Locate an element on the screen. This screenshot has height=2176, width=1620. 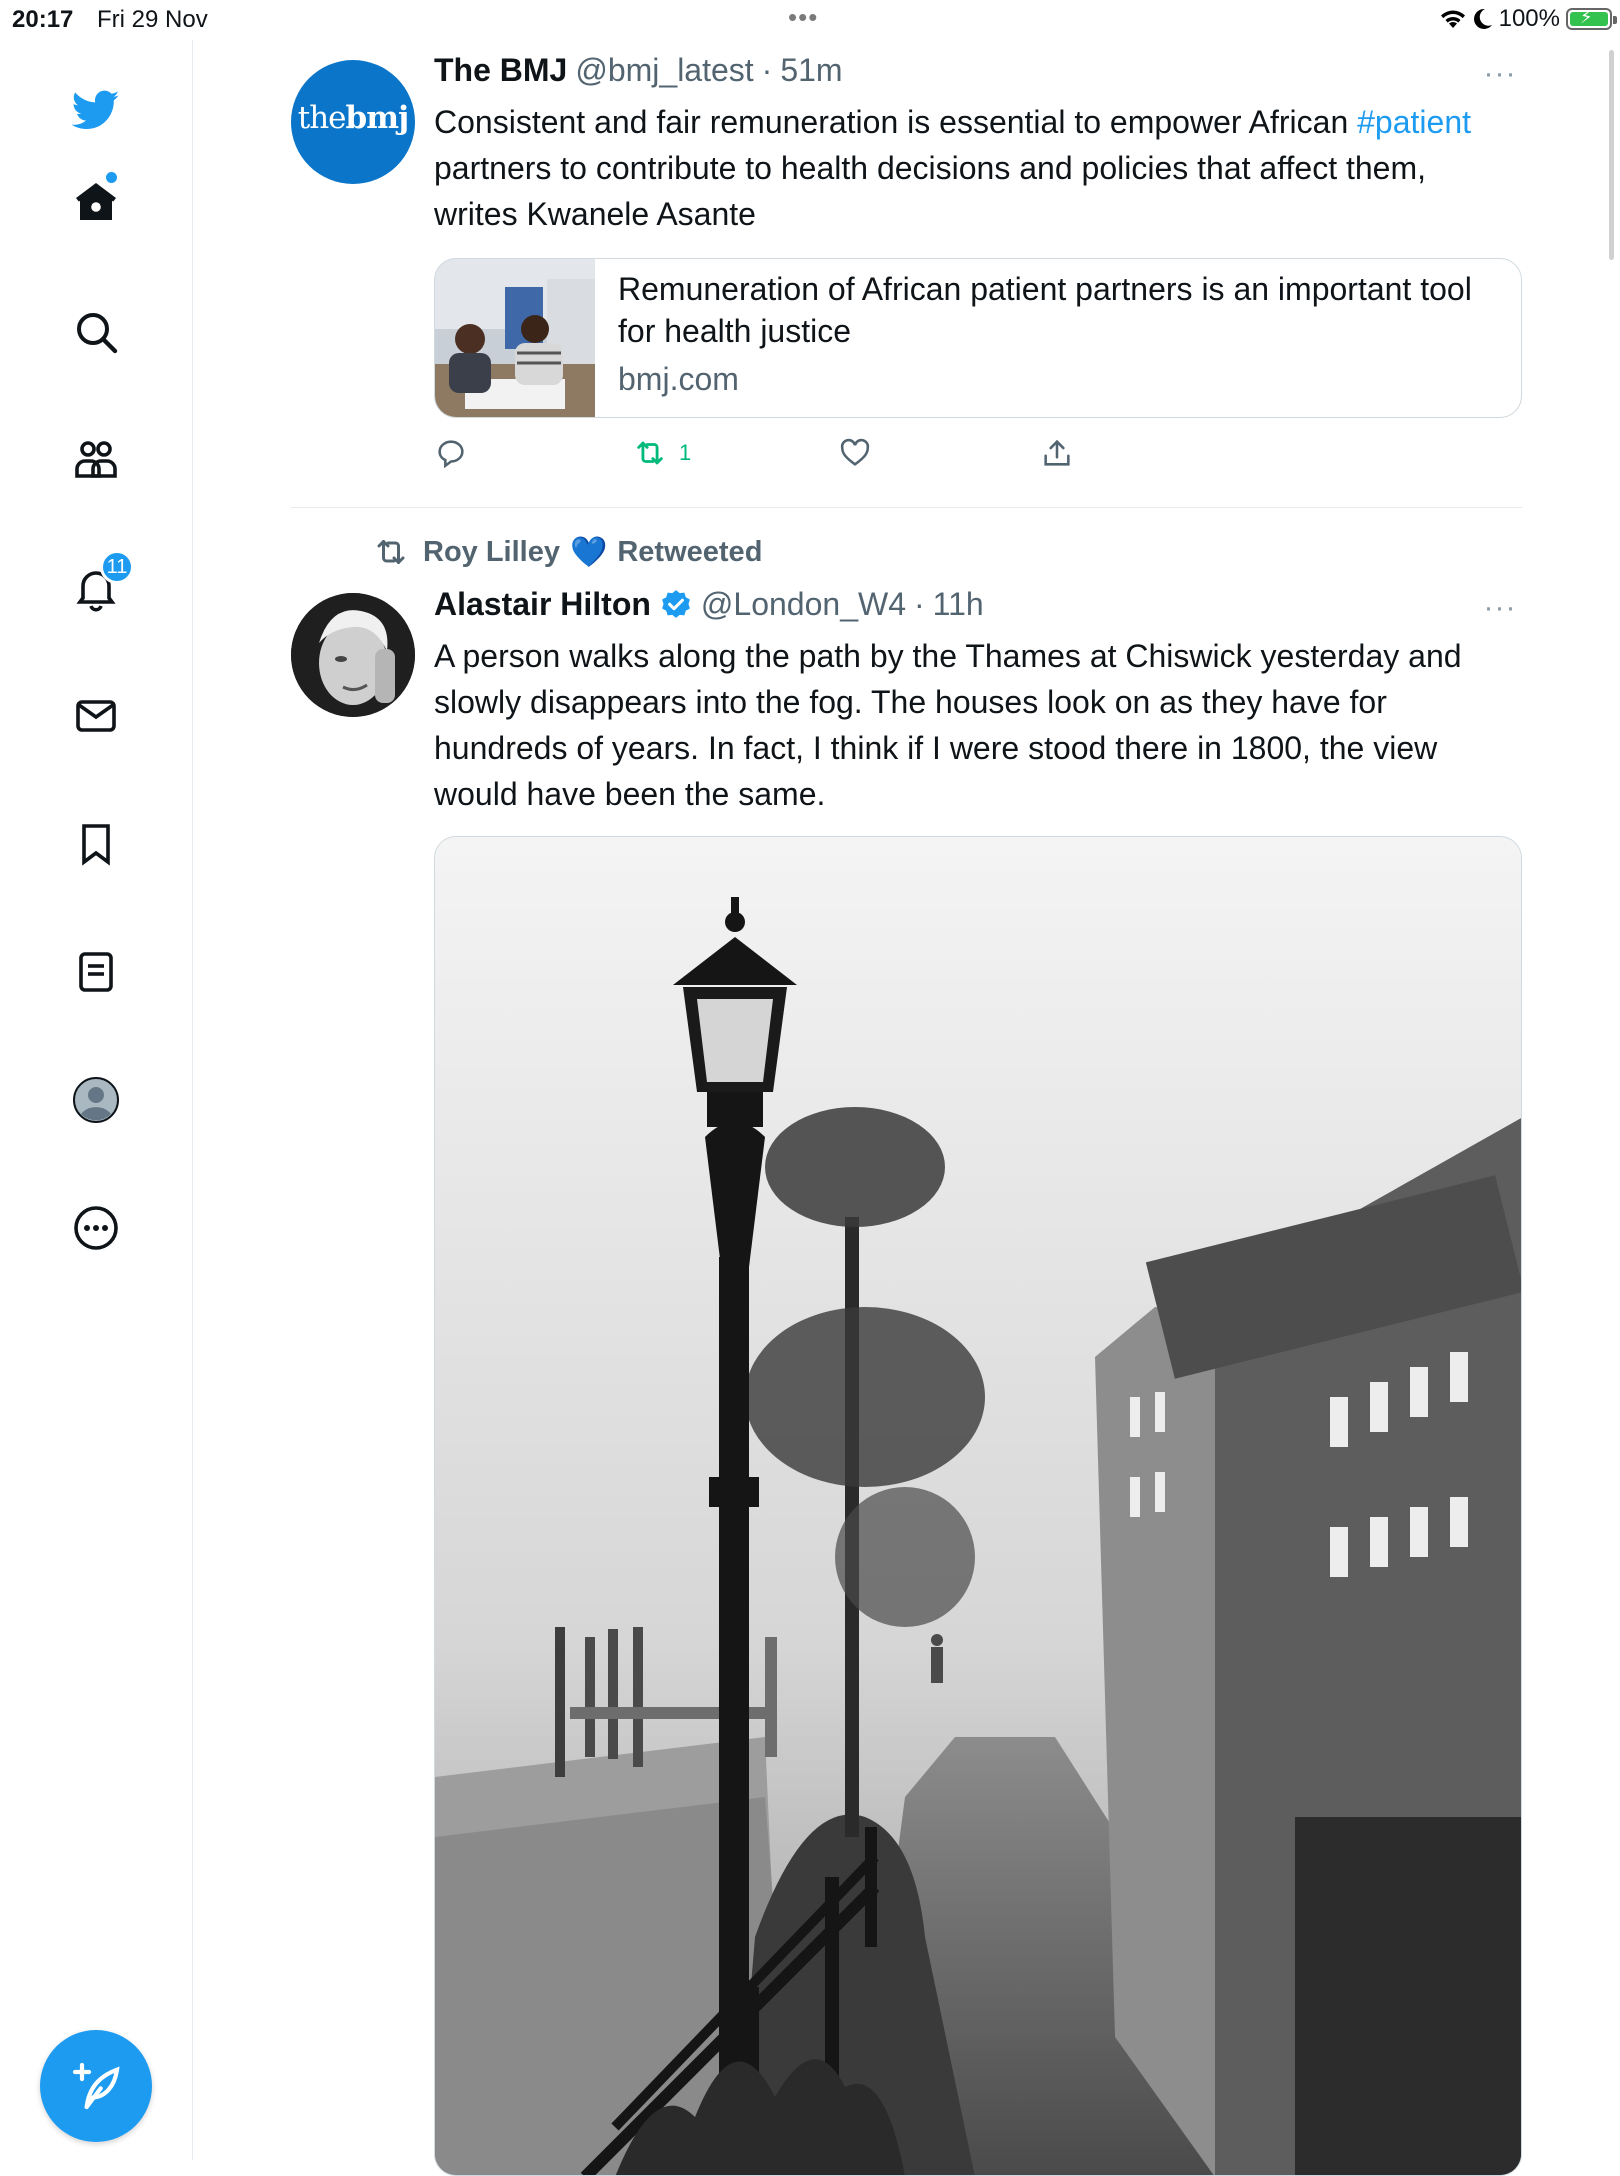
reply-button is located at coordinates (451, 453).